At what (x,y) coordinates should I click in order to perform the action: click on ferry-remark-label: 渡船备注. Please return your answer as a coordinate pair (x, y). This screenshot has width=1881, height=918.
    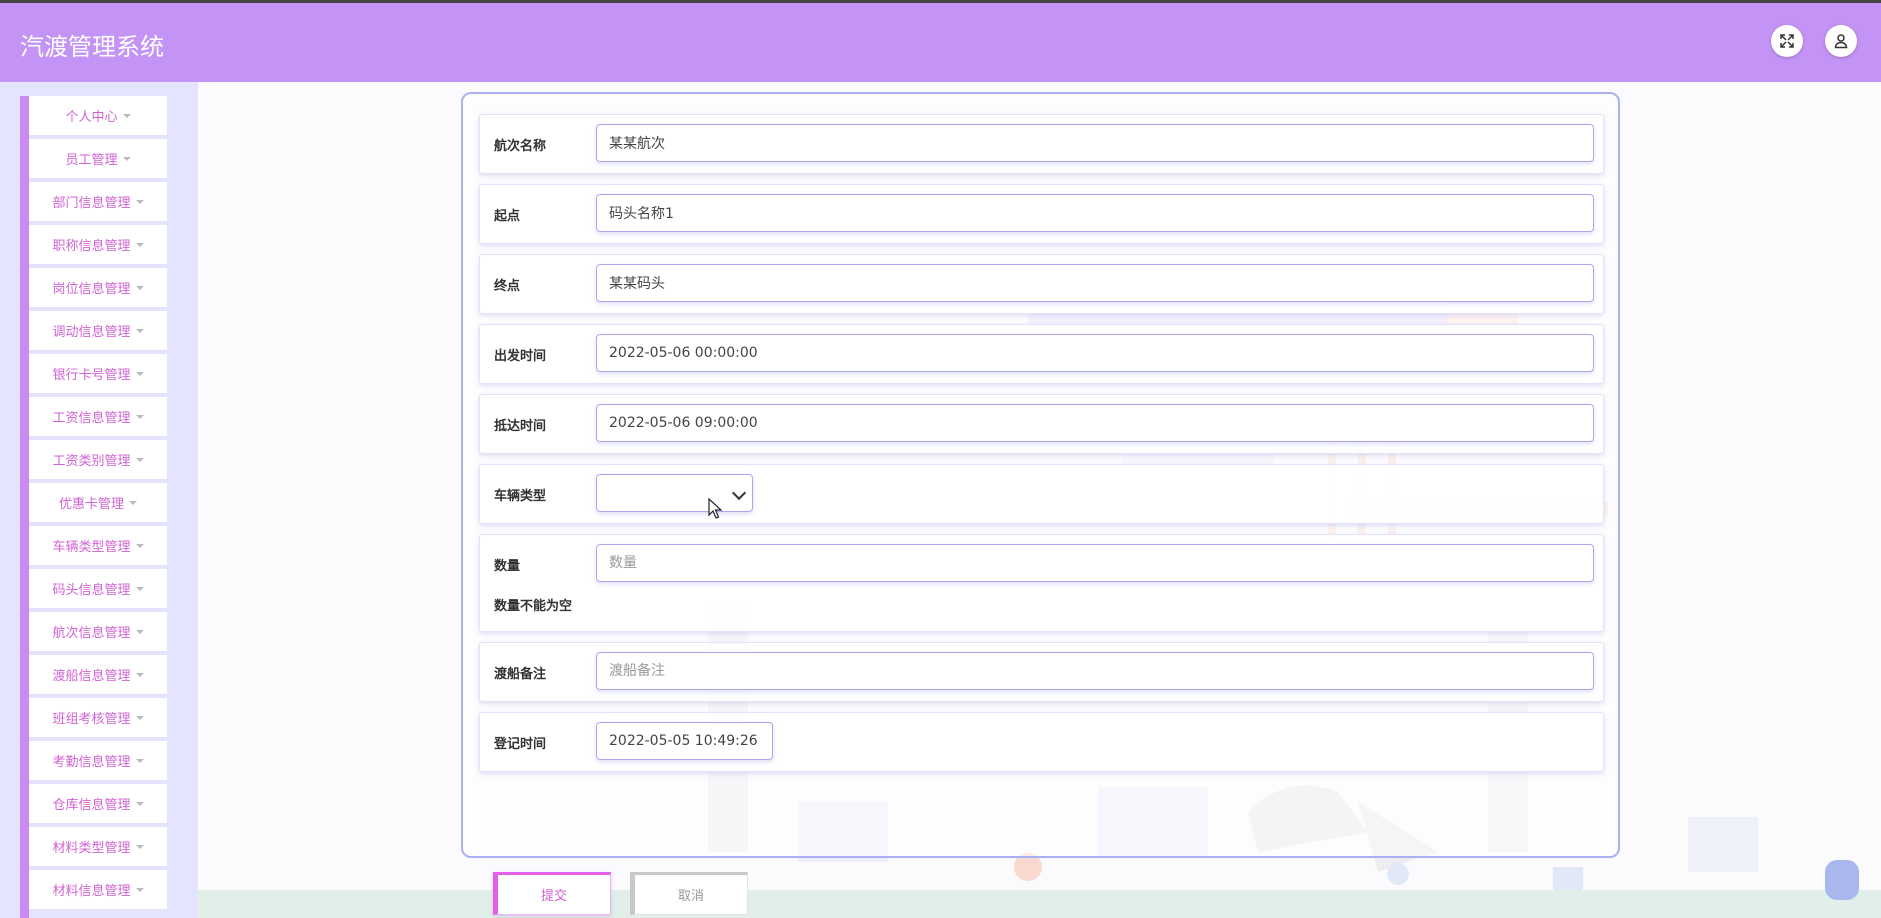
    Looking at the image, I should click on (520, 674).